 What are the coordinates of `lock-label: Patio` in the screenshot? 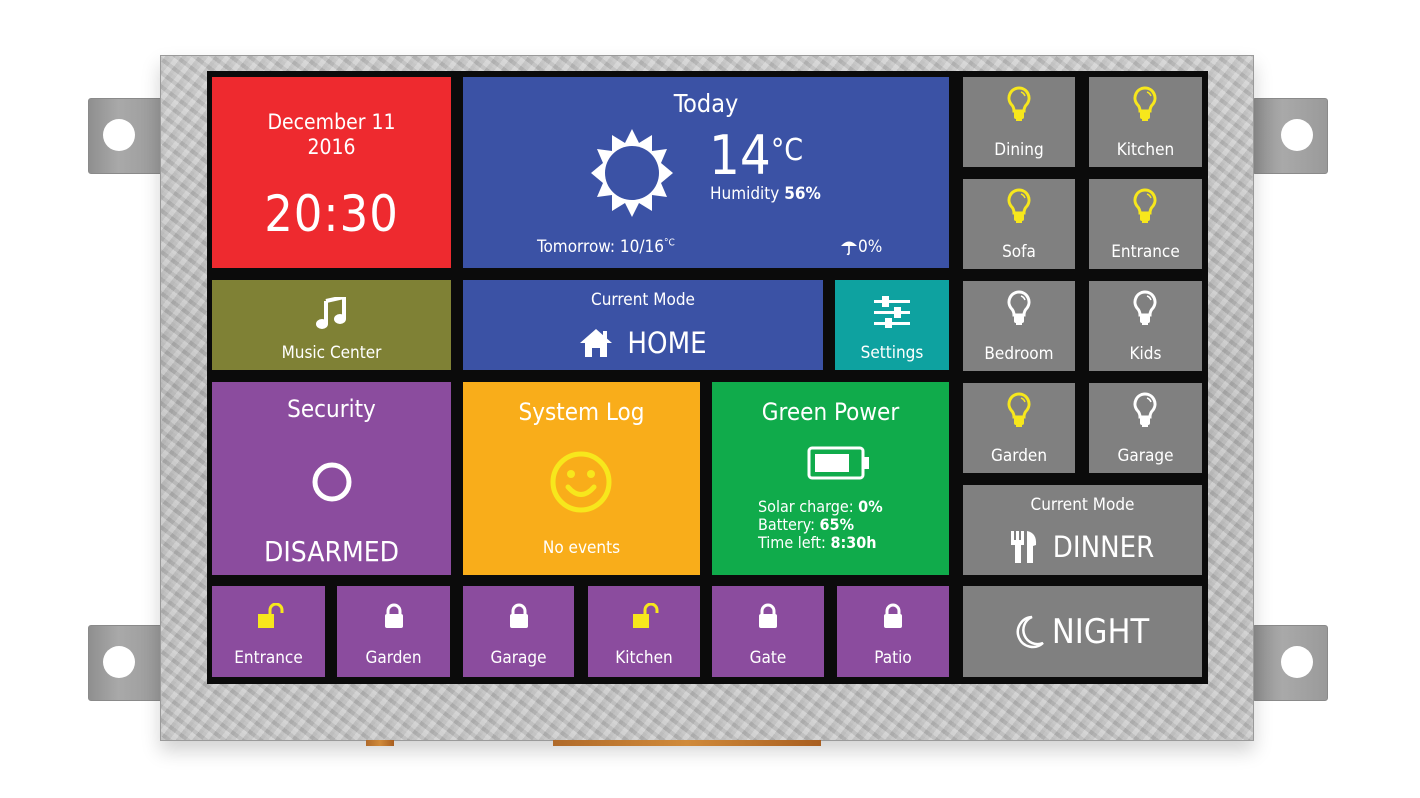 It's located at (893, 658).